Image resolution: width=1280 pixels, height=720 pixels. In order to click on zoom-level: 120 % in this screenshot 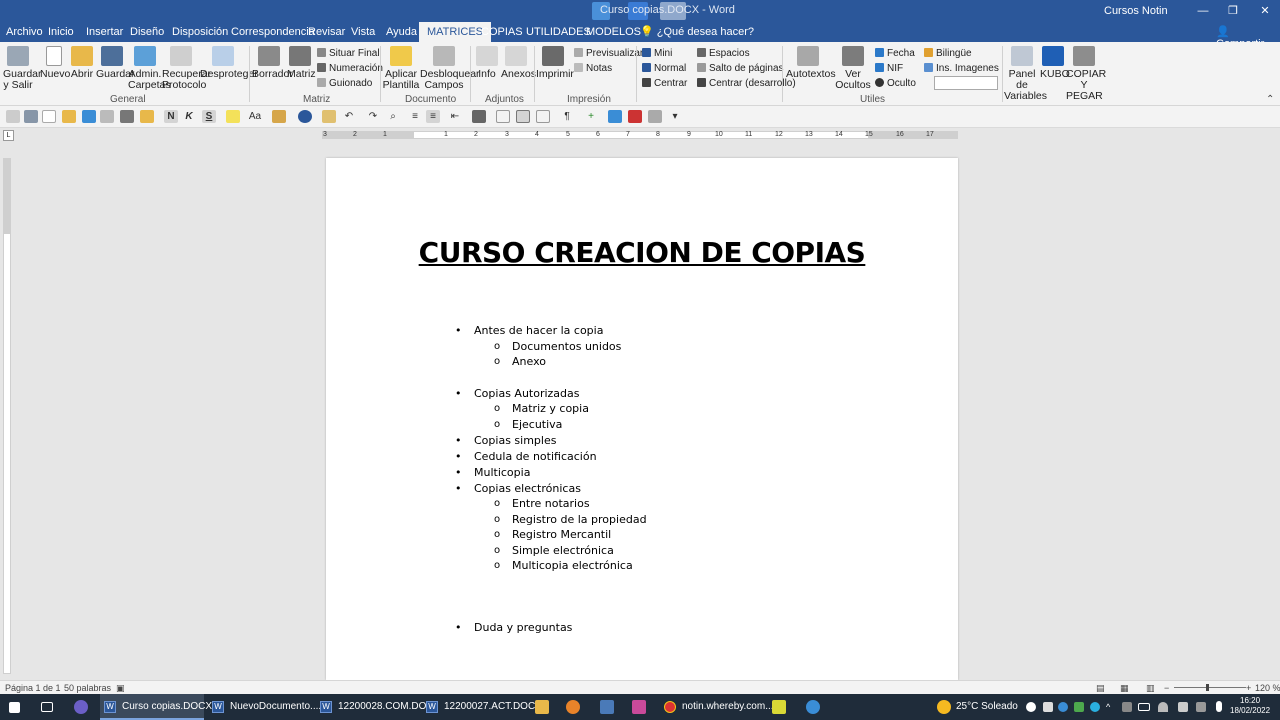, I will do `click(1267, 688)`.